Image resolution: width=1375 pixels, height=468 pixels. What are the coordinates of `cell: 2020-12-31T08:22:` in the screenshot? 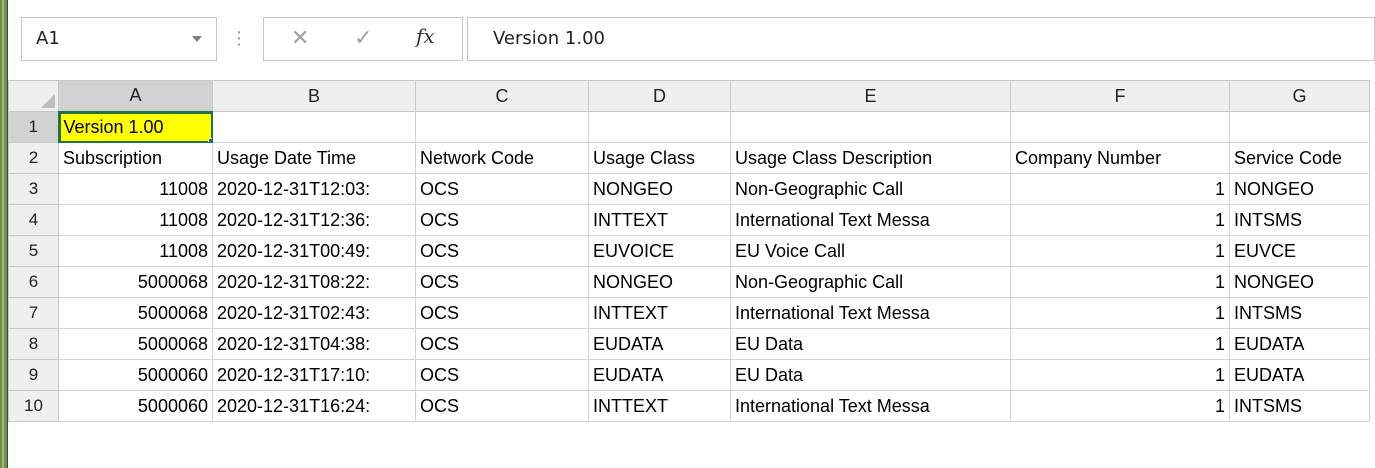 It's located at (314, 282).